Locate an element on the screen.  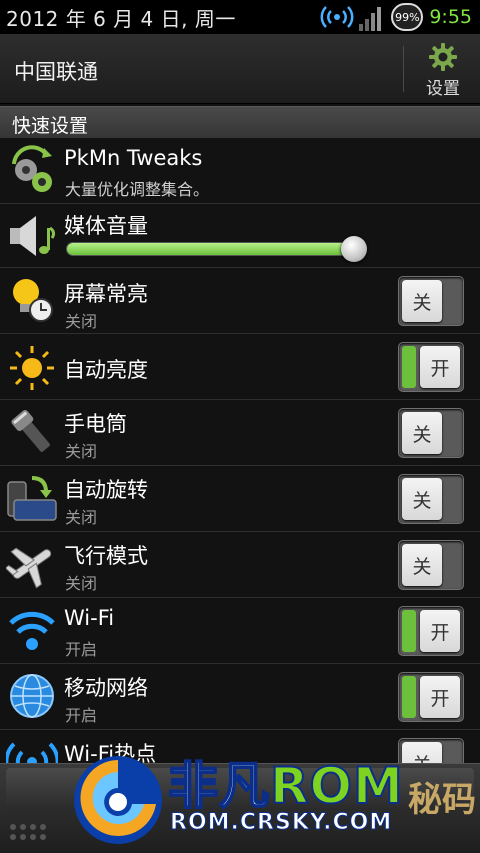
globe-icon is located at coordinates (32, 696).